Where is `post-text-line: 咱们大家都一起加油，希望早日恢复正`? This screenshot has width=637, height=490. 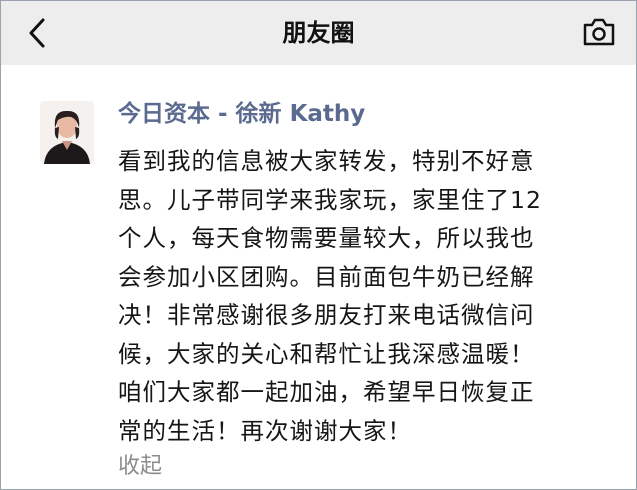
post-text-line: 咱们大家都一起加油，希望早日恢复正 is located at coordinates (326, 392).